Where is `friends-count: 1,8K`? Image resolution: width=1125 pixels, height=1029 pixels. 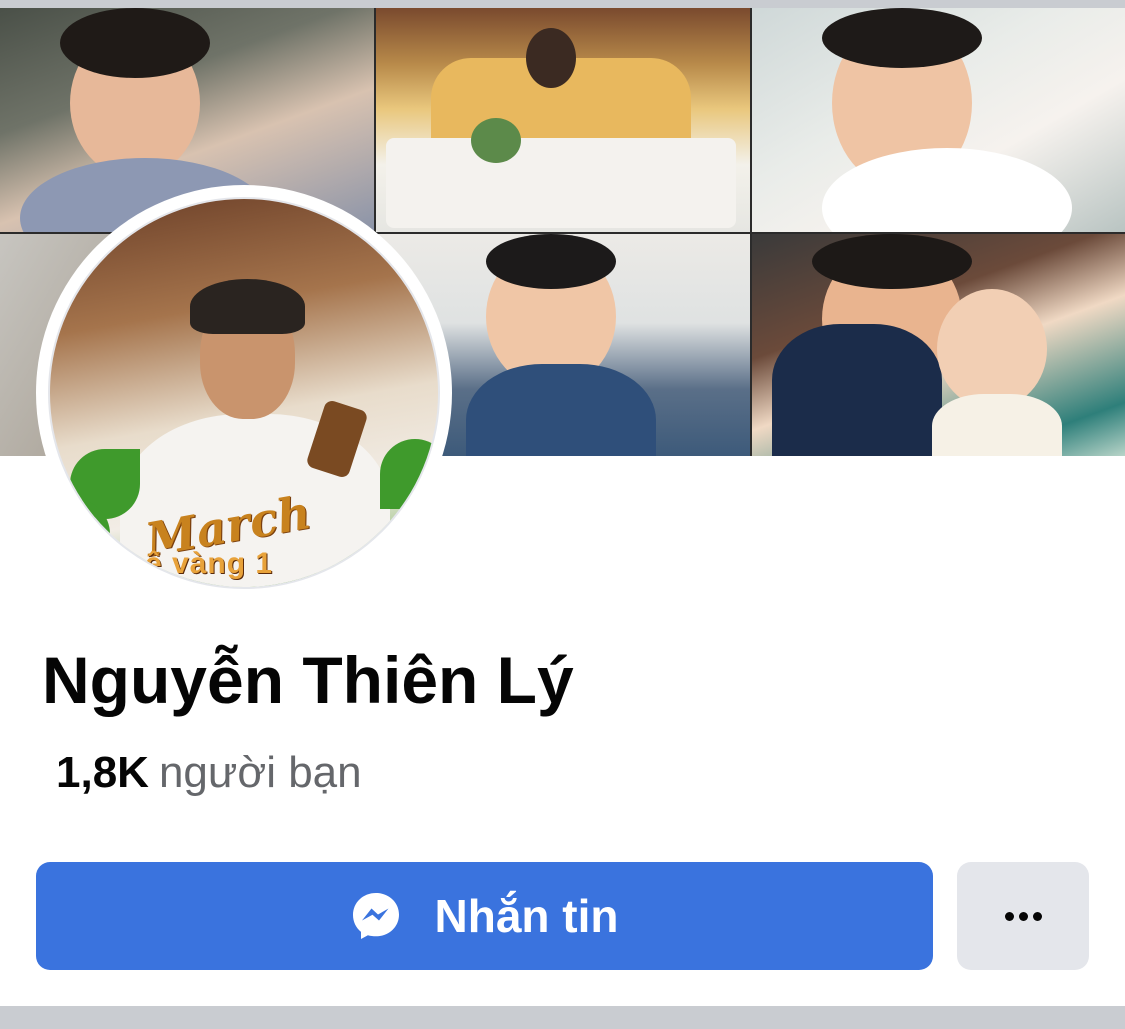
friends-count: 1,8K is located at coordinates (102, 772).